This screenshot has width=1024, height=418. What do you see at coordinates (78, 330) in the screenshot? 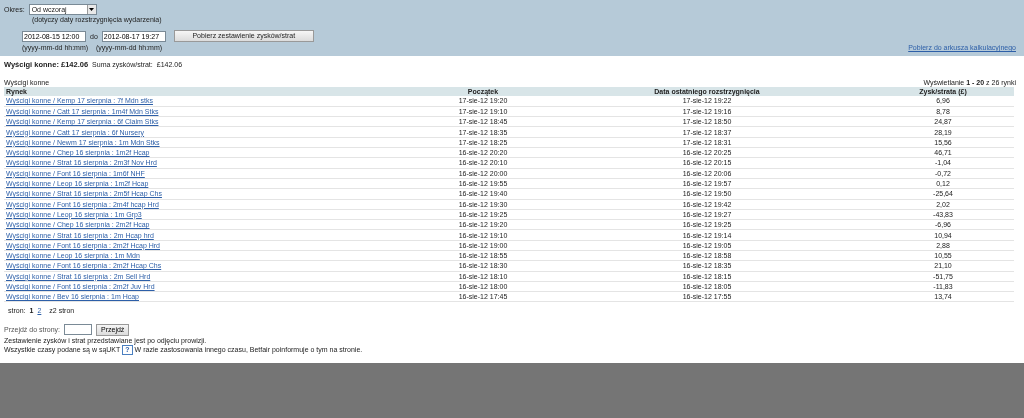
I see `page-number-field` at bounding box center [78, 330].